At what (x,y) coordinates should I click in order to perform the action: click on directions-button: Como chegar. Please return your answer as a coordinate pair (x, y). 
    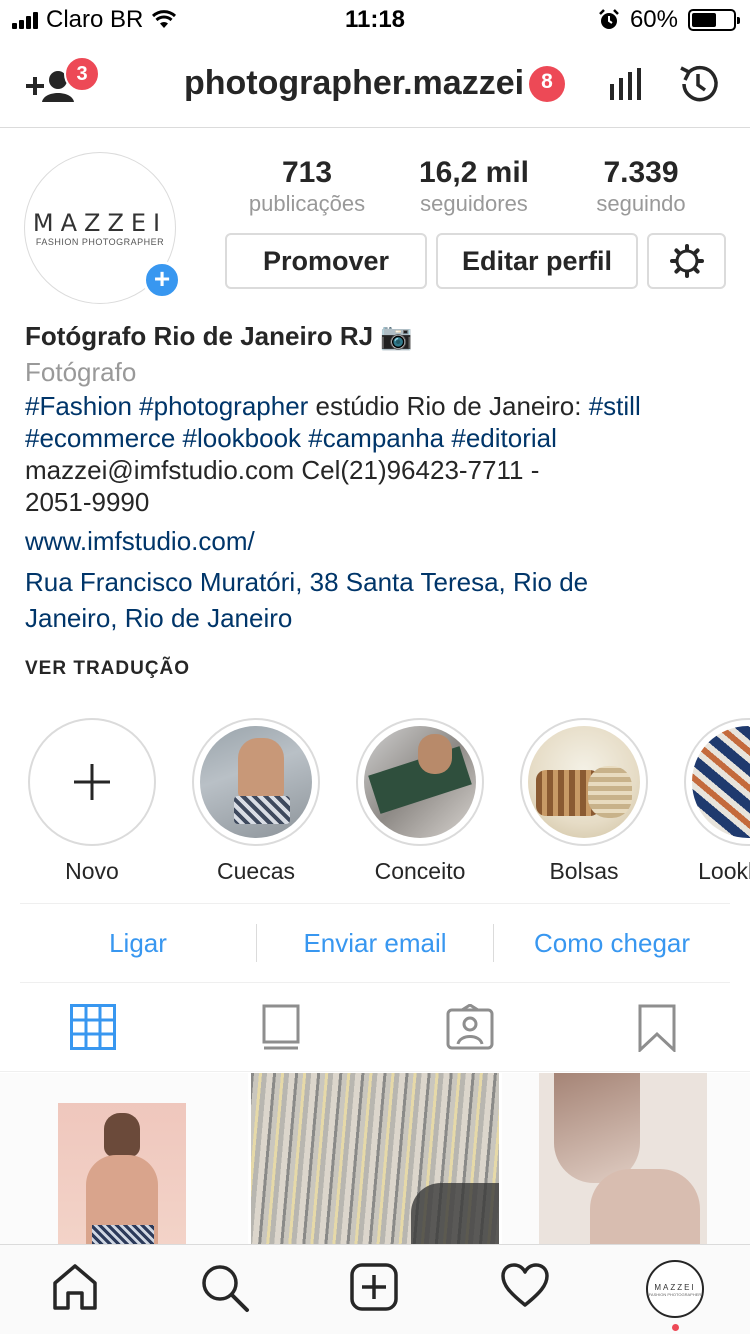
    Looking at the image, I should click on (612, 943).